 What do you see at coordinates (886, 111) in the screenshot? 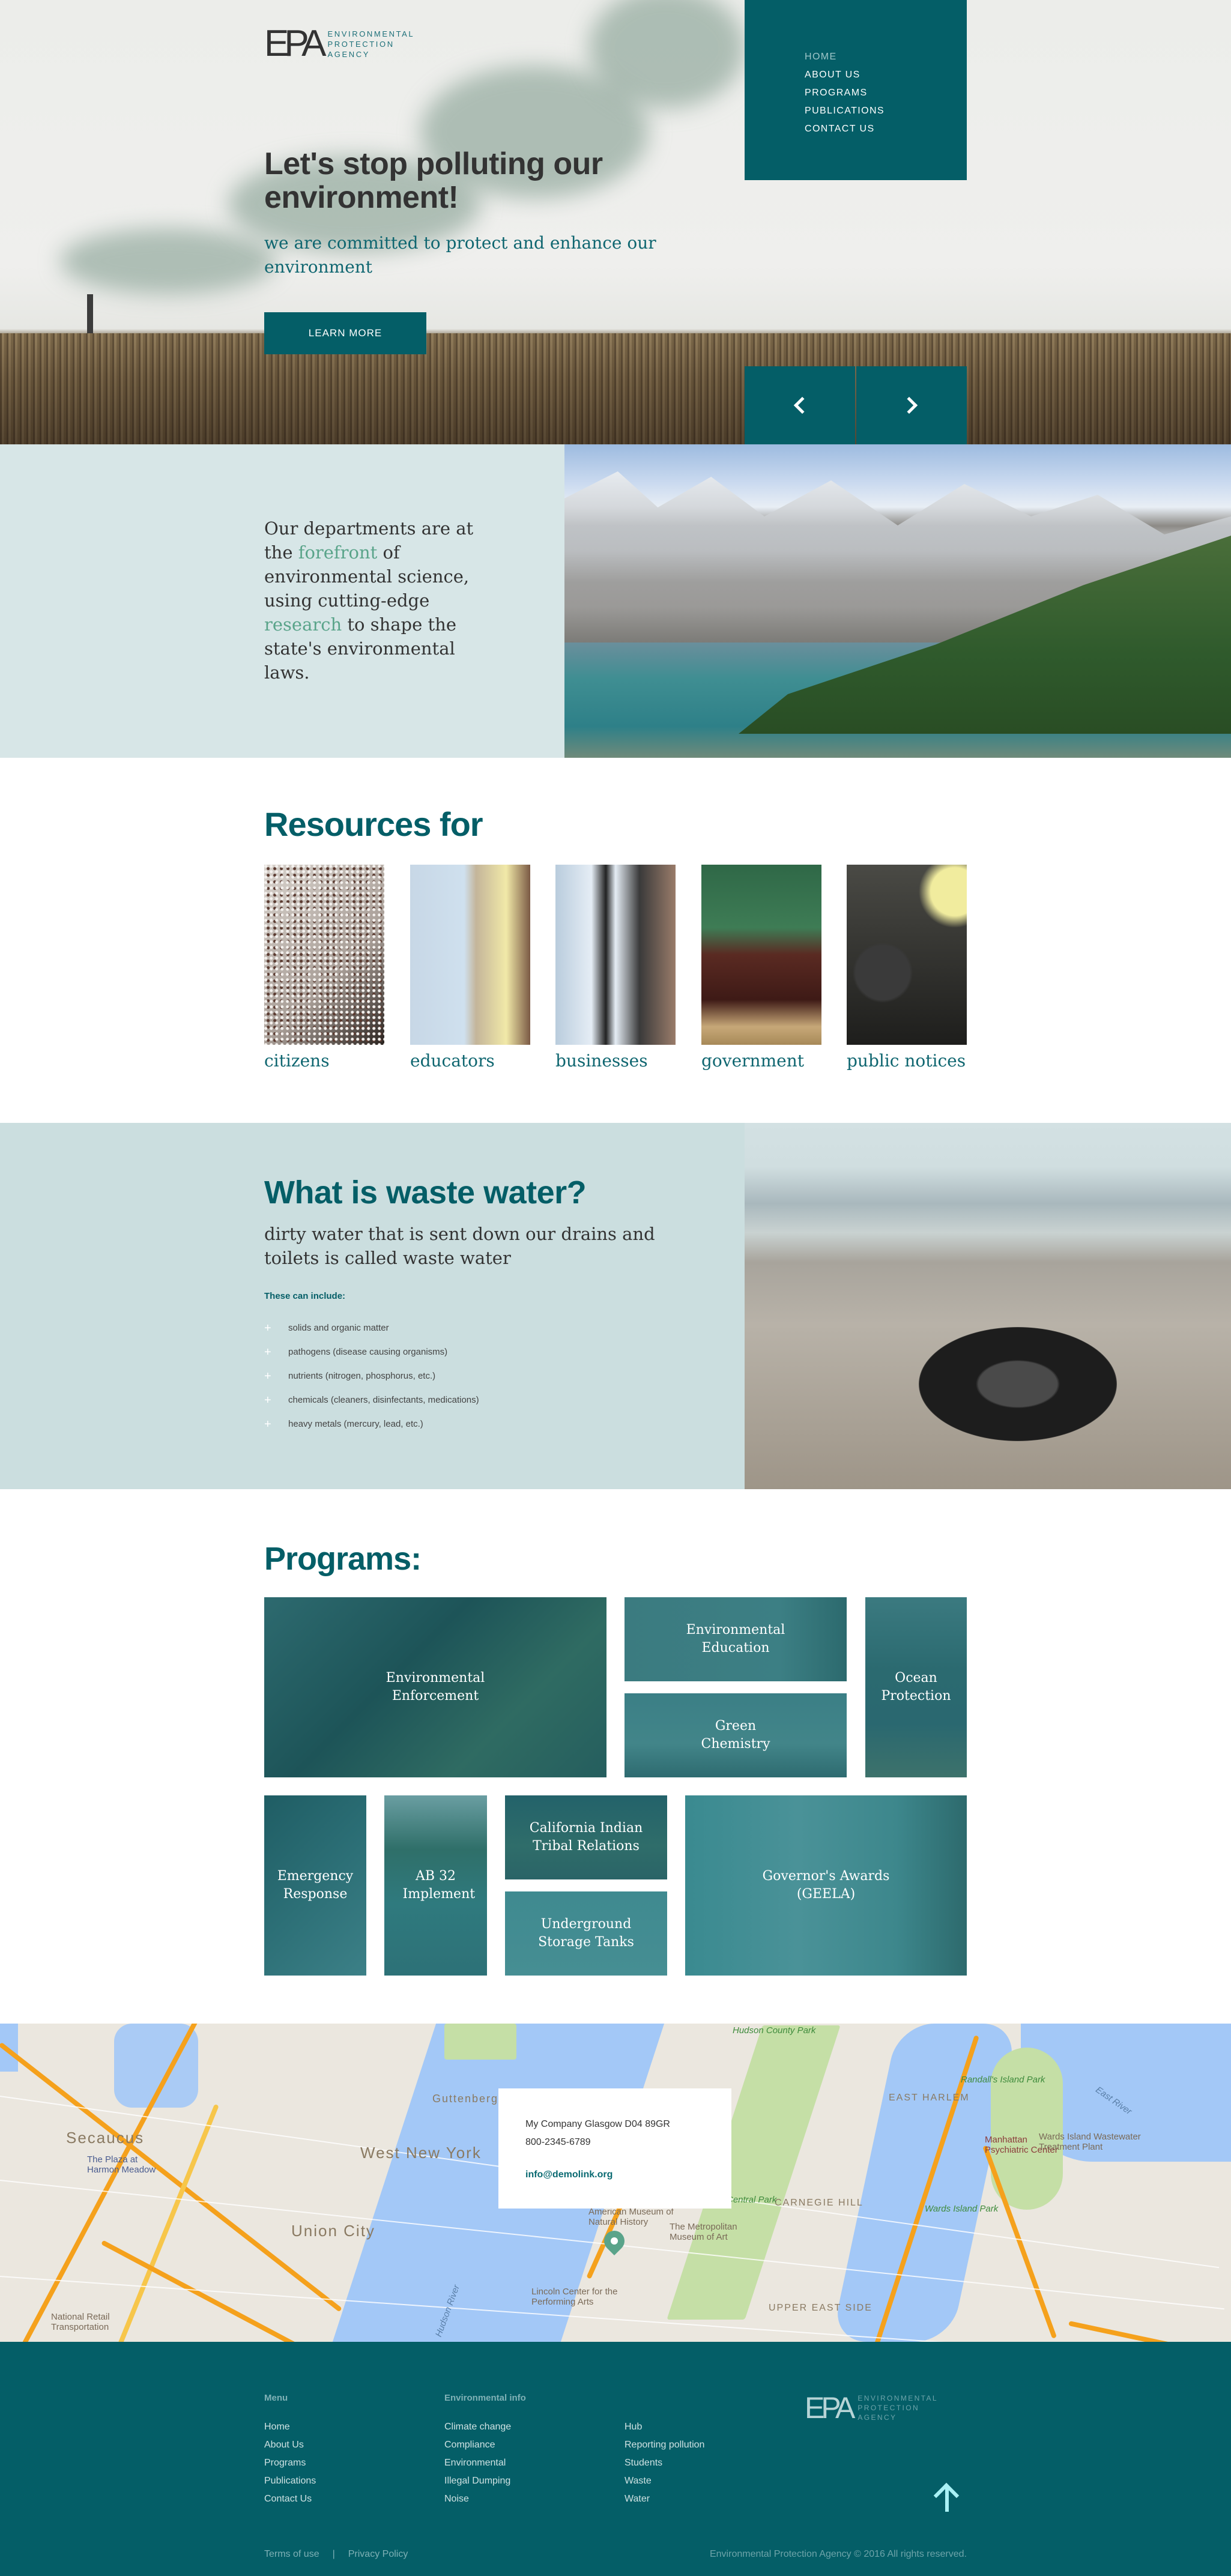
I see `nav-item-publications: PUBLICATIONS` at bounding box center [886, 111].